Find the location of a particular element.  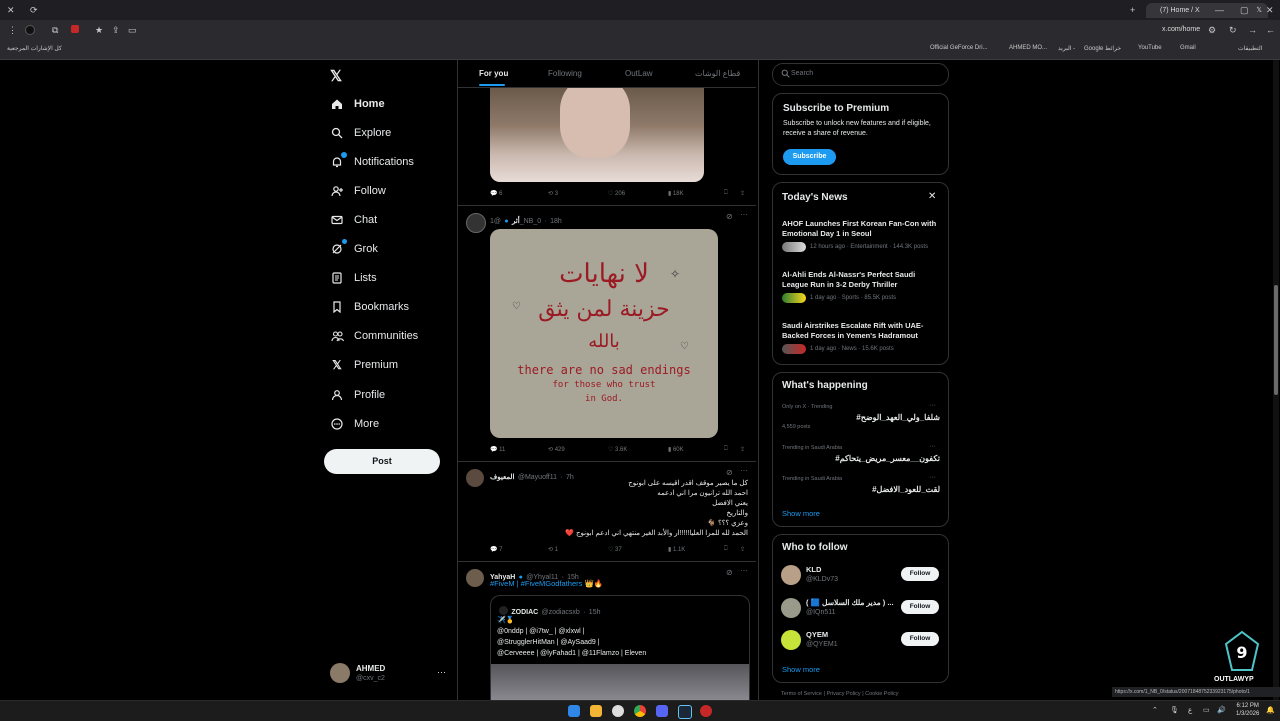

bookmark-star-icon: ★ is located at coordinates (99, 30).